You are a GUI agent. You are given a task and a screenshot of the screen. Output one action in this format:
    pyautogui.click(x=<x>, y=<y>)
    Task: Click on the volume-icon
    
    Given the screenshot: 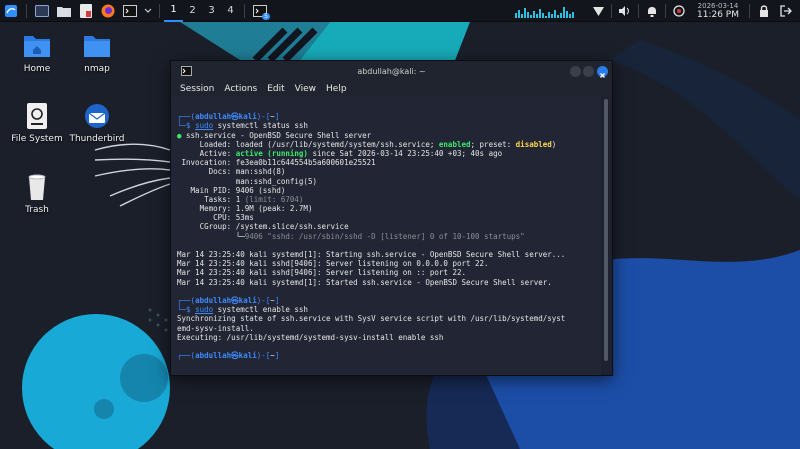 What is the action you would take?
    pyautogui.click(x=625, y=11)
    